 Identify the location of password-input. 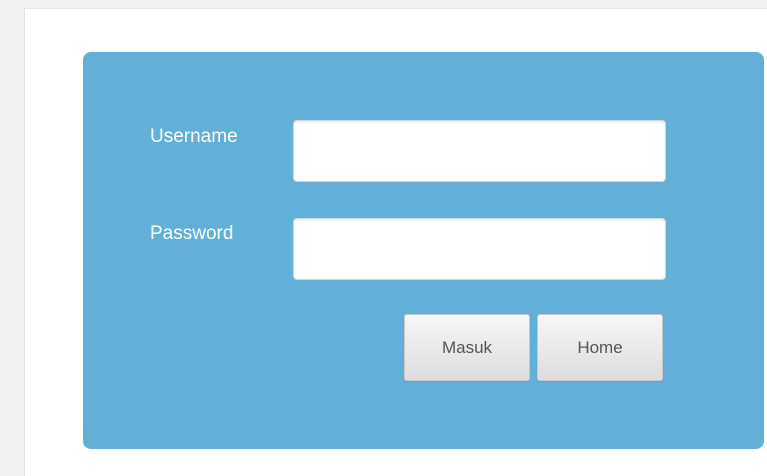
(479, 249).